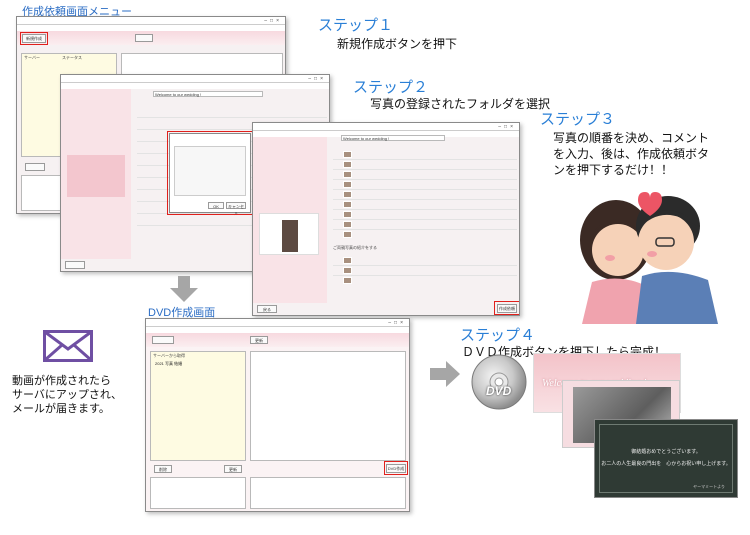  What do you see at coordinates (498, 335) in the screenshot?
I see `step4-title: ステップ４` at bounding box center [498, 335].